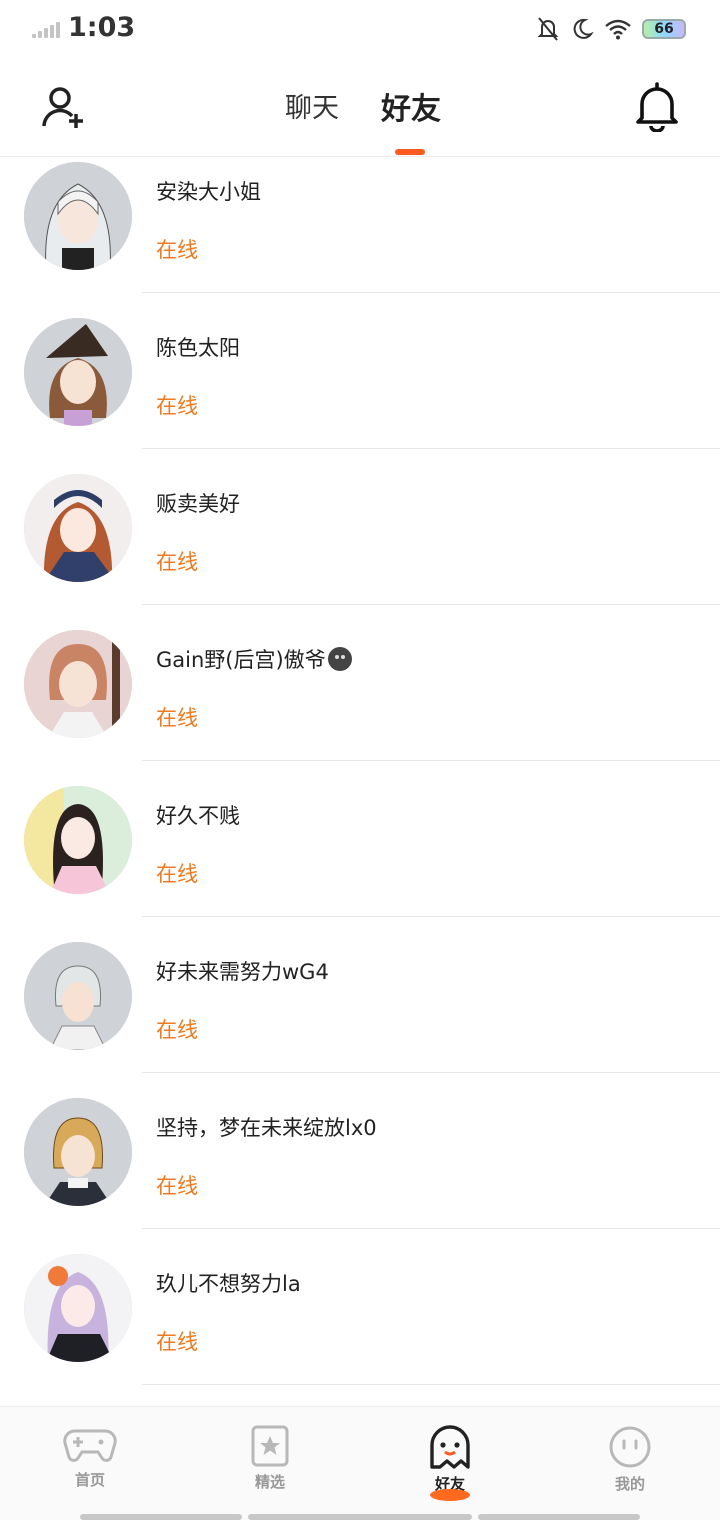 This screenshot has height=1520, width=720. Describe the element at coordinates (266, 1128) in the screenshot. I see `friend-name: 坚持，梦在未来绽放lx0` at that location.